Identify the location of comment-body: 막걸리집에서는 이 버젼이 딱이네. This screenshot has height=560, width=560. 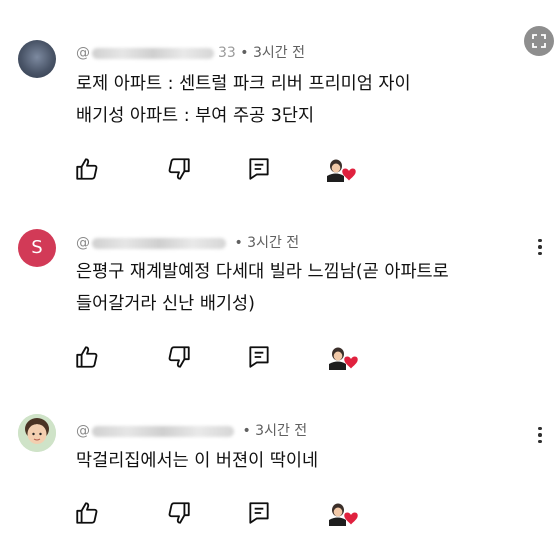
(197, 461).